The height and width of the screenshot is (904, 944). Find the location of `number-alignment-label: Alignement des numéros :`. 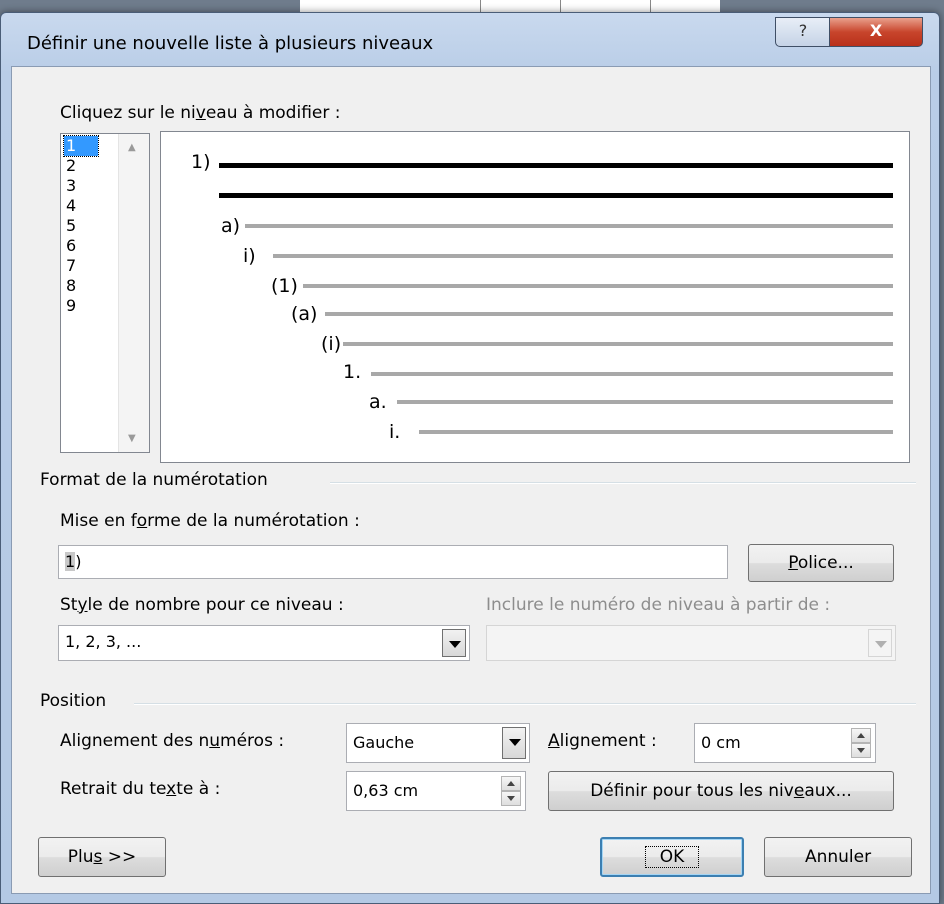

number-alignment-label: Alignement des numéros : is located at coordinates (172, 741).